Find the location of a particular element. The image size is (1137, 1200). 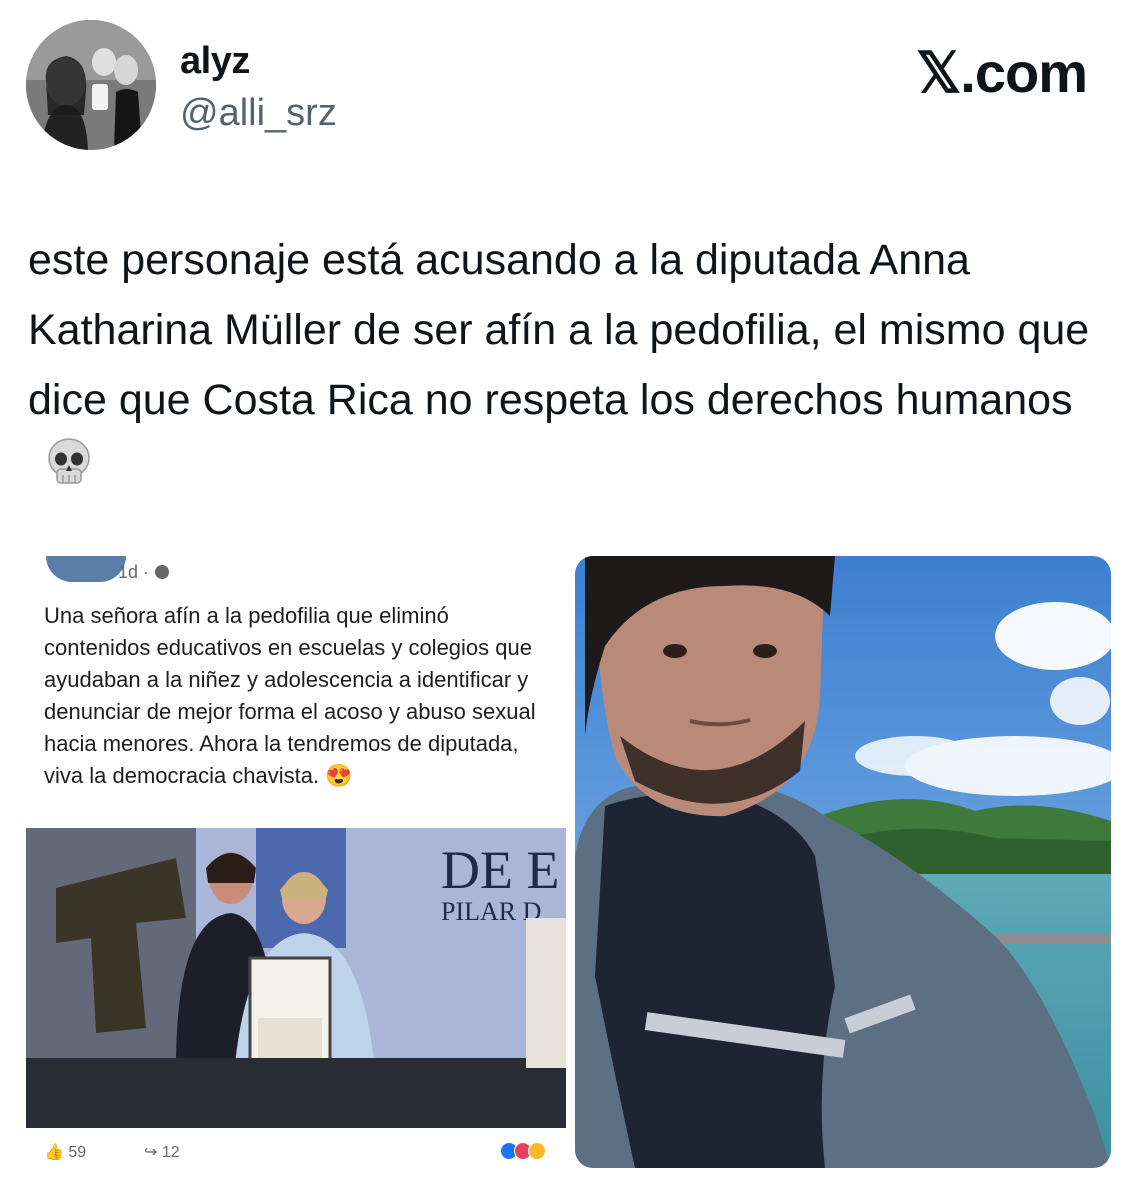

skull-emoji-icon is located at coordinates (69, 472).